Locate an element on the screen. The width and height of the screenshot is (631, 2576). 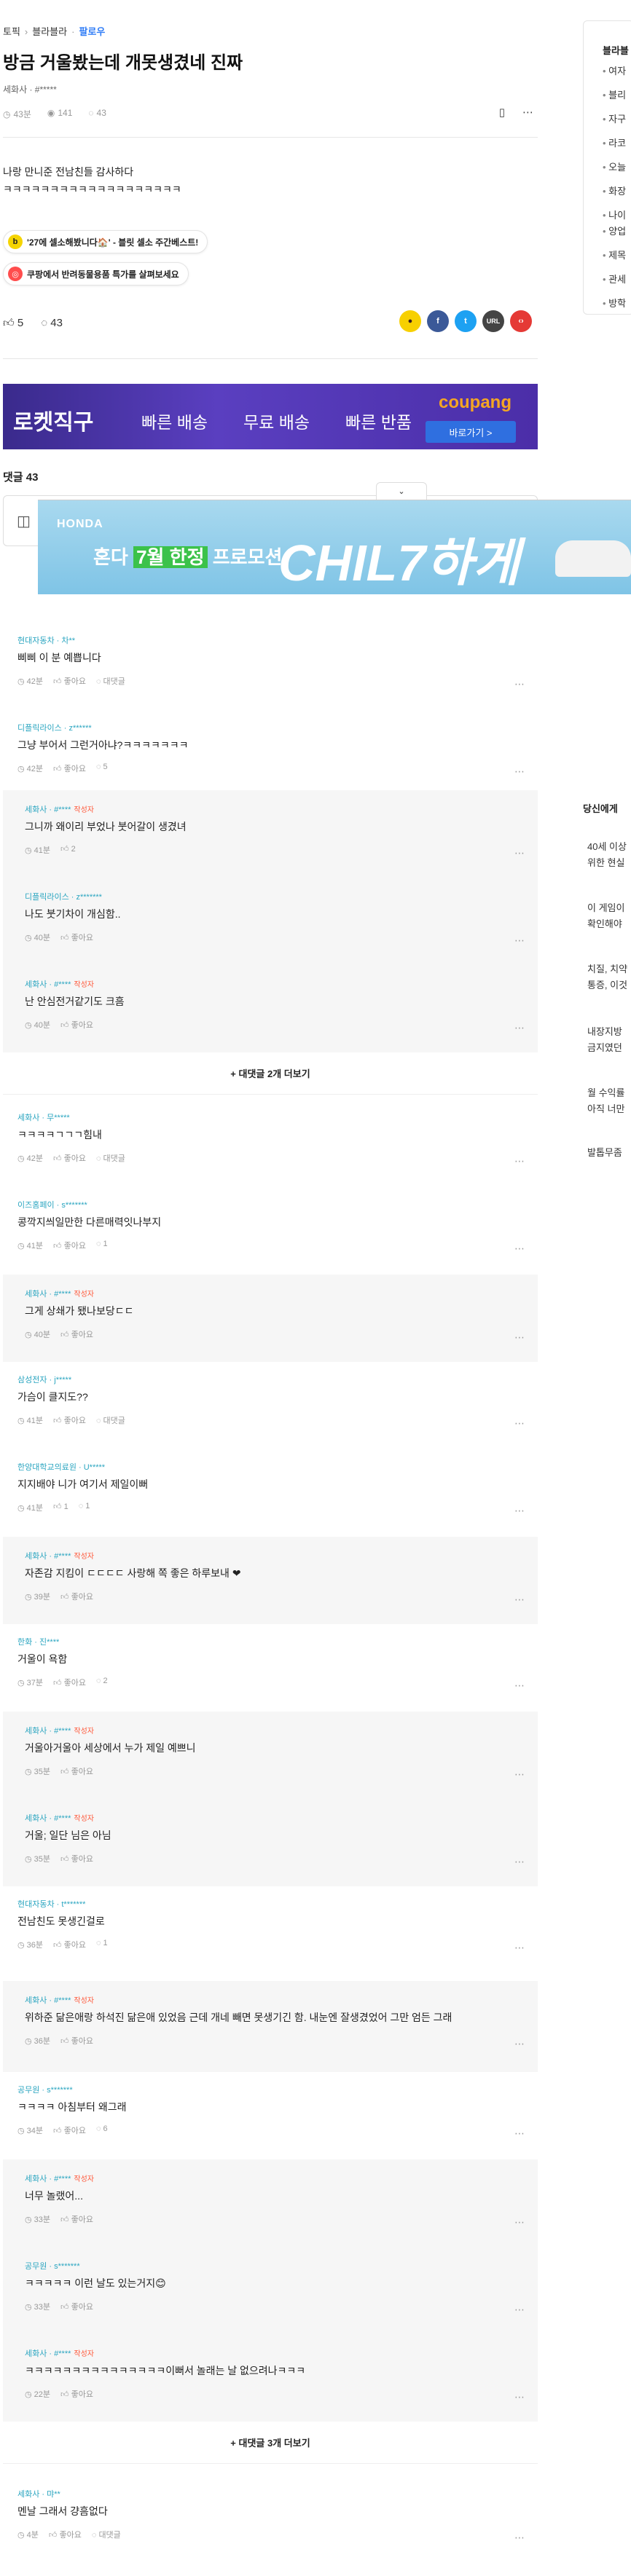
comment-author: 이즈홈페이 · s******* is located at coordinates (52, 1204).